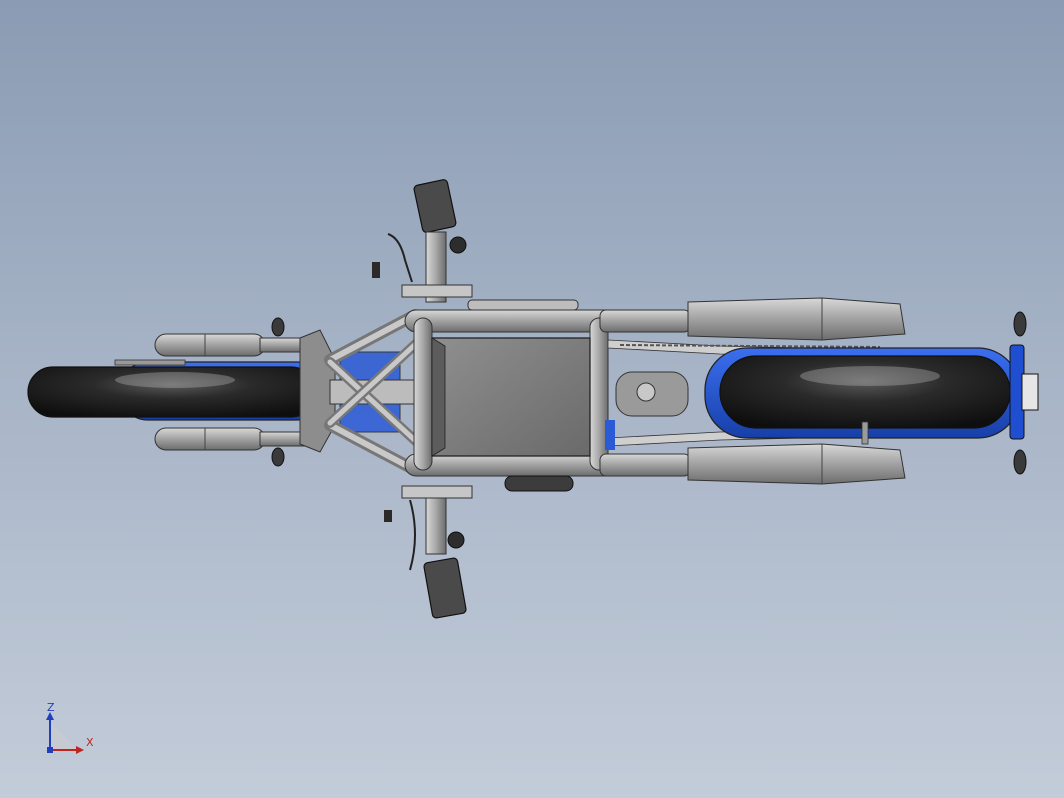 The height and width of the screenshot is (798, 1064). Describe the element at coordinates (445, 588) in the screenshot. I see `mirror-bottom` at that location.